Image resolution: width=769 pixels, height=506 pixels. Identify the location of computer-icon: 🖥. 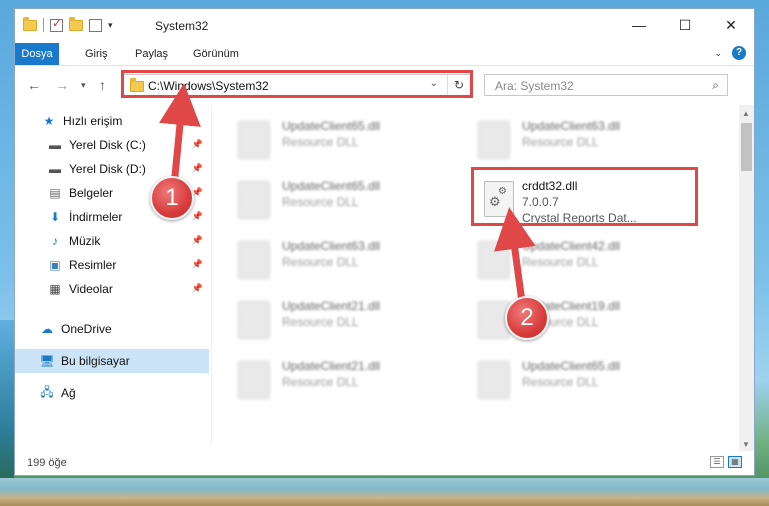
(47, 361).